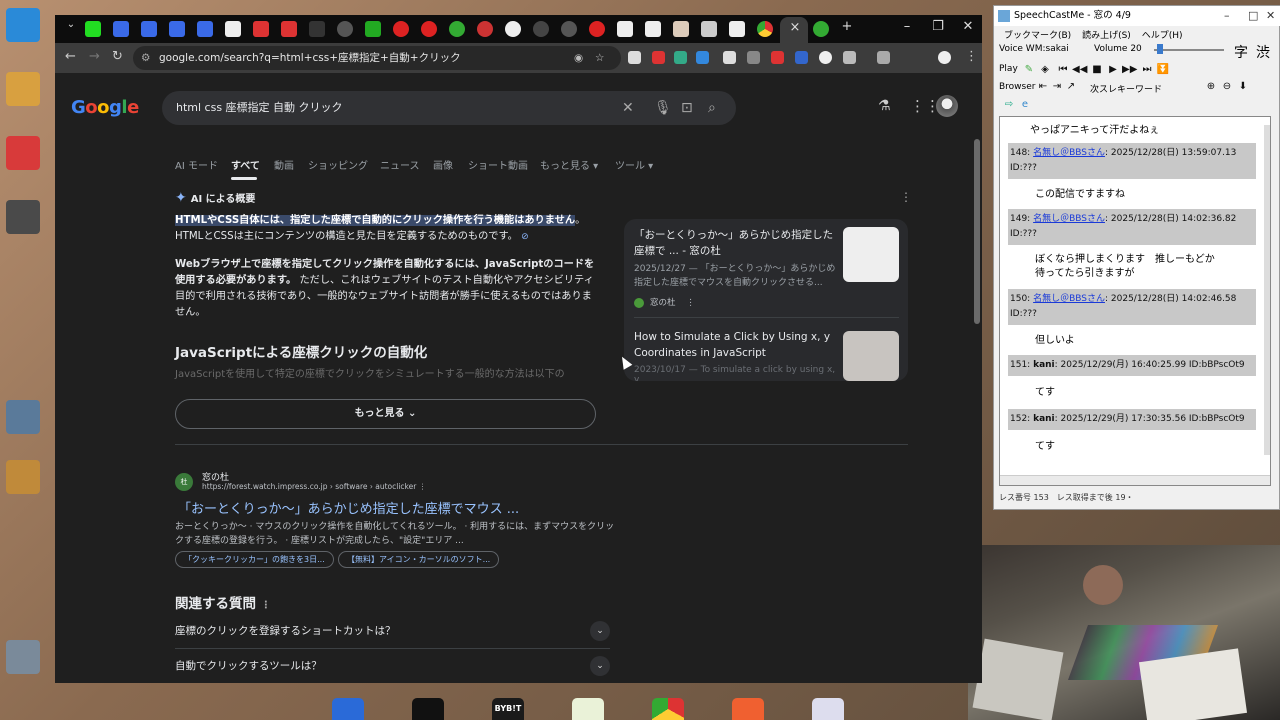 The image size is (1280, 720). I want to click on zoom-out-icon: ⊖, so click(1227, 87).